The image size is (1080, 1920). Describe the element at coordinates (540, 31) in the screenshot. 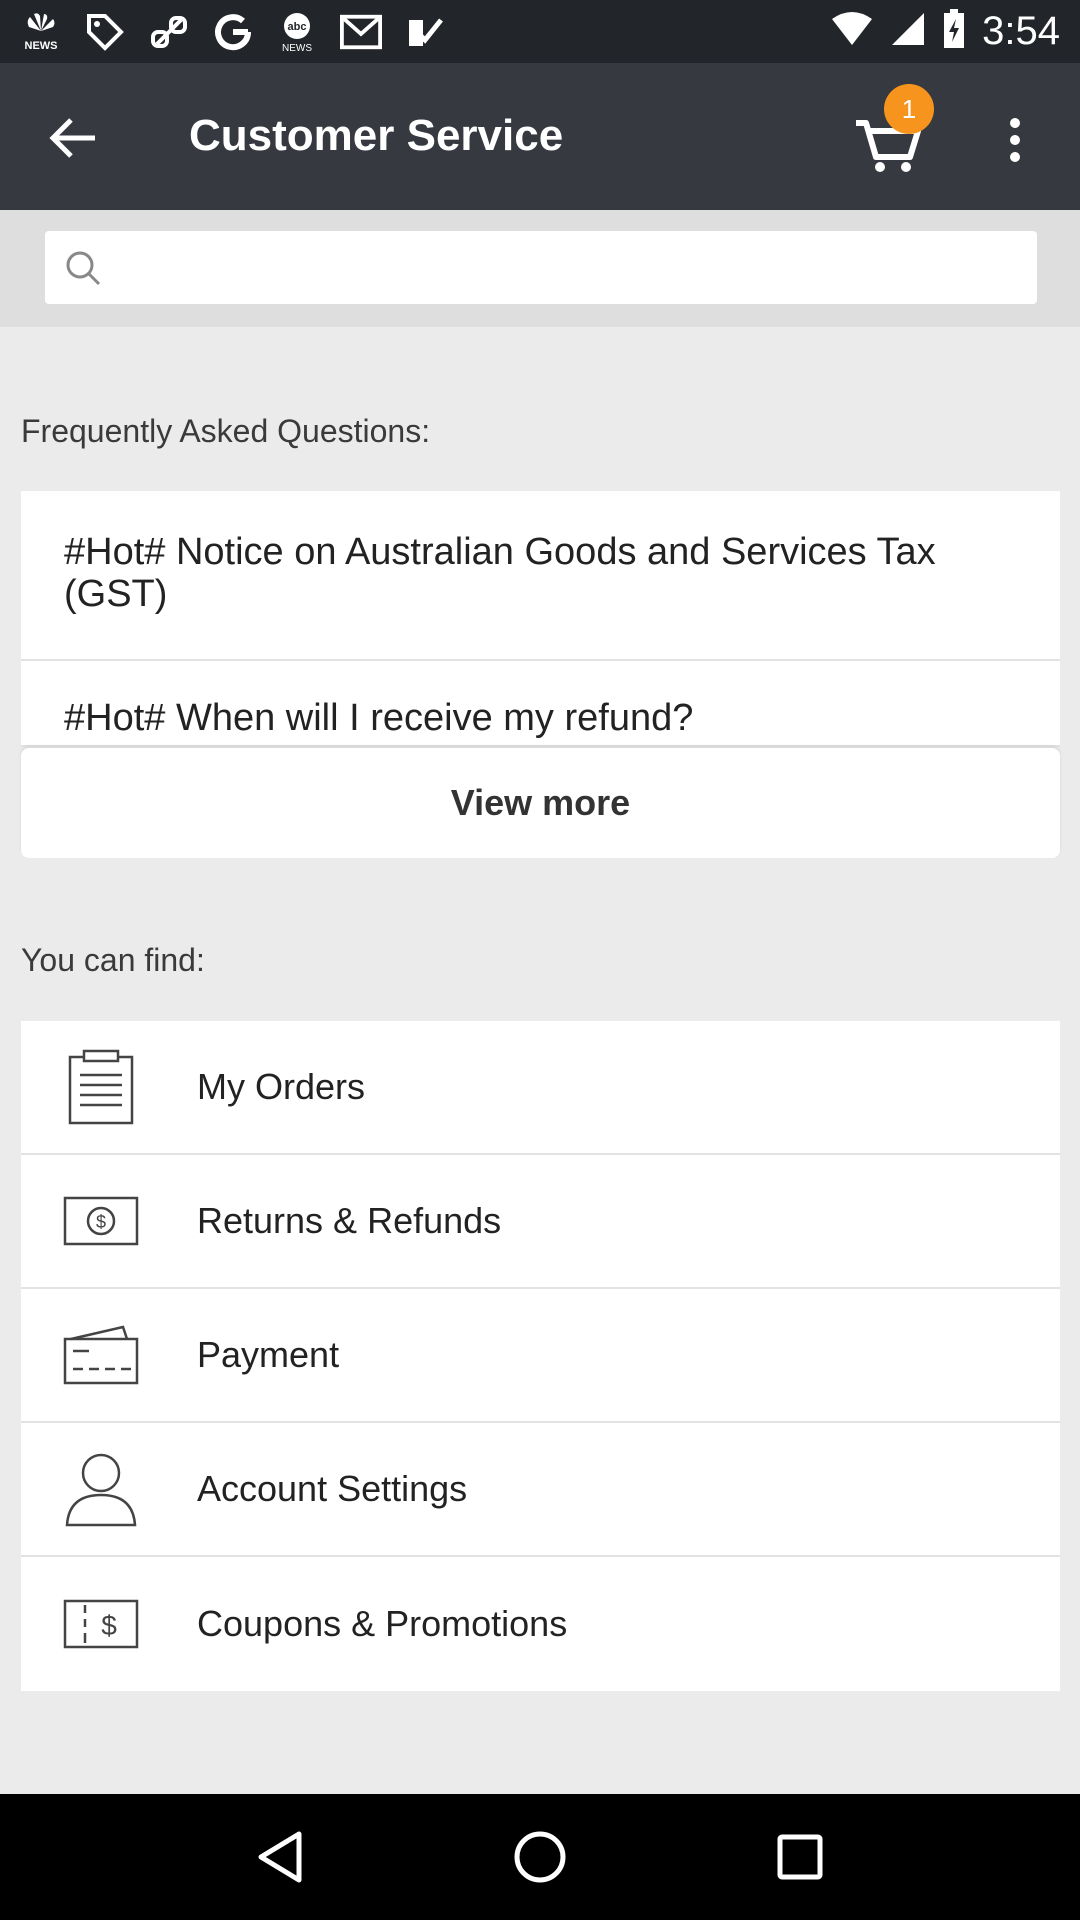

I see `status-bar: NEWS abc NEWS 3:54` at that location.